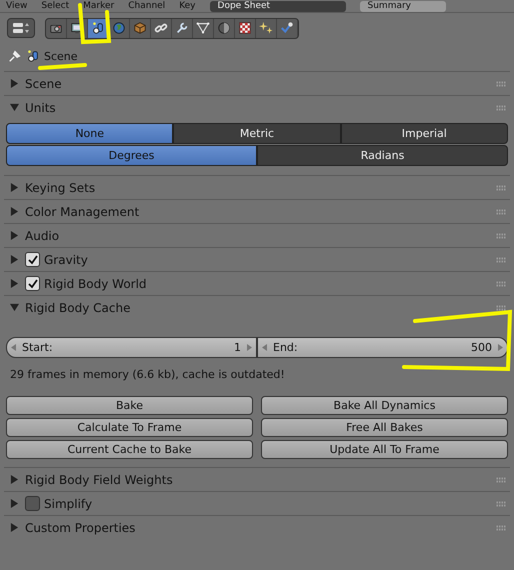 This screenshot has width=514, height=570. I want to click on panel-header: Gravity, so click(257, 259).